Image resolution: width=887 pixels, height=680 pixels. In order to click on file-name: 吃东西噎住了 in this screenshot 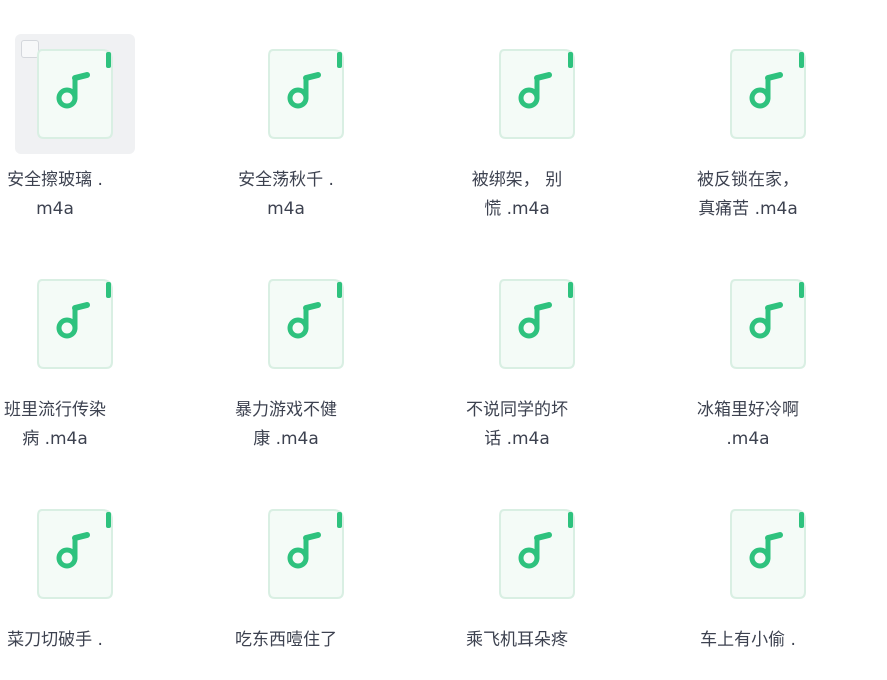, I will do `click(286, 640)`.